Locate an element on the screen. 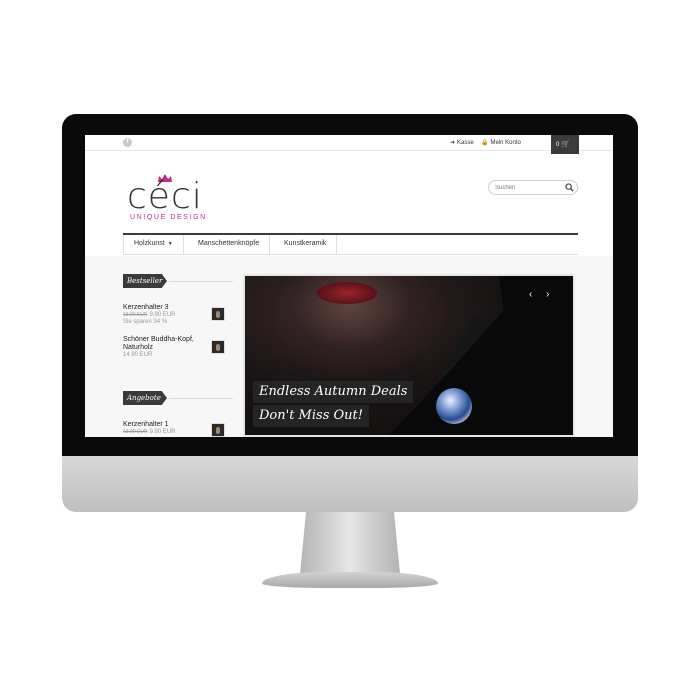 This screenshot has width=700, height=700. cart-button: 0 🛒 is located at coordinates (565, 144).